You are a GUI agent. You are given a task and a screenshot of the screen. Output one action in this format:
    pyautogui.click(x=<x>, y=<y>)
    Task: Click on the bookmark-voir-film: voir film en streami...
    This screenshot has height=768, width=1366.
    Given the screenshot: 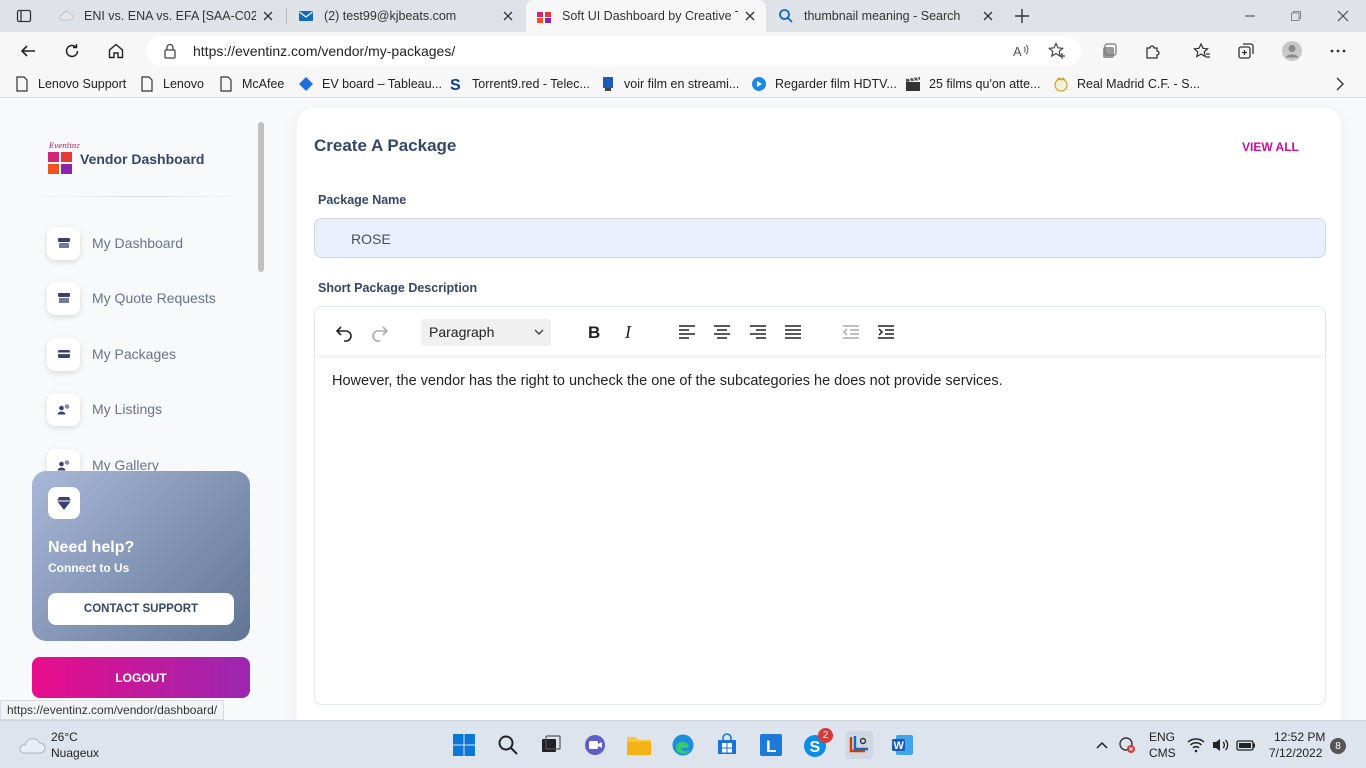 What is the action you would take?
    pyautogui.click(x=669, y=84)
    